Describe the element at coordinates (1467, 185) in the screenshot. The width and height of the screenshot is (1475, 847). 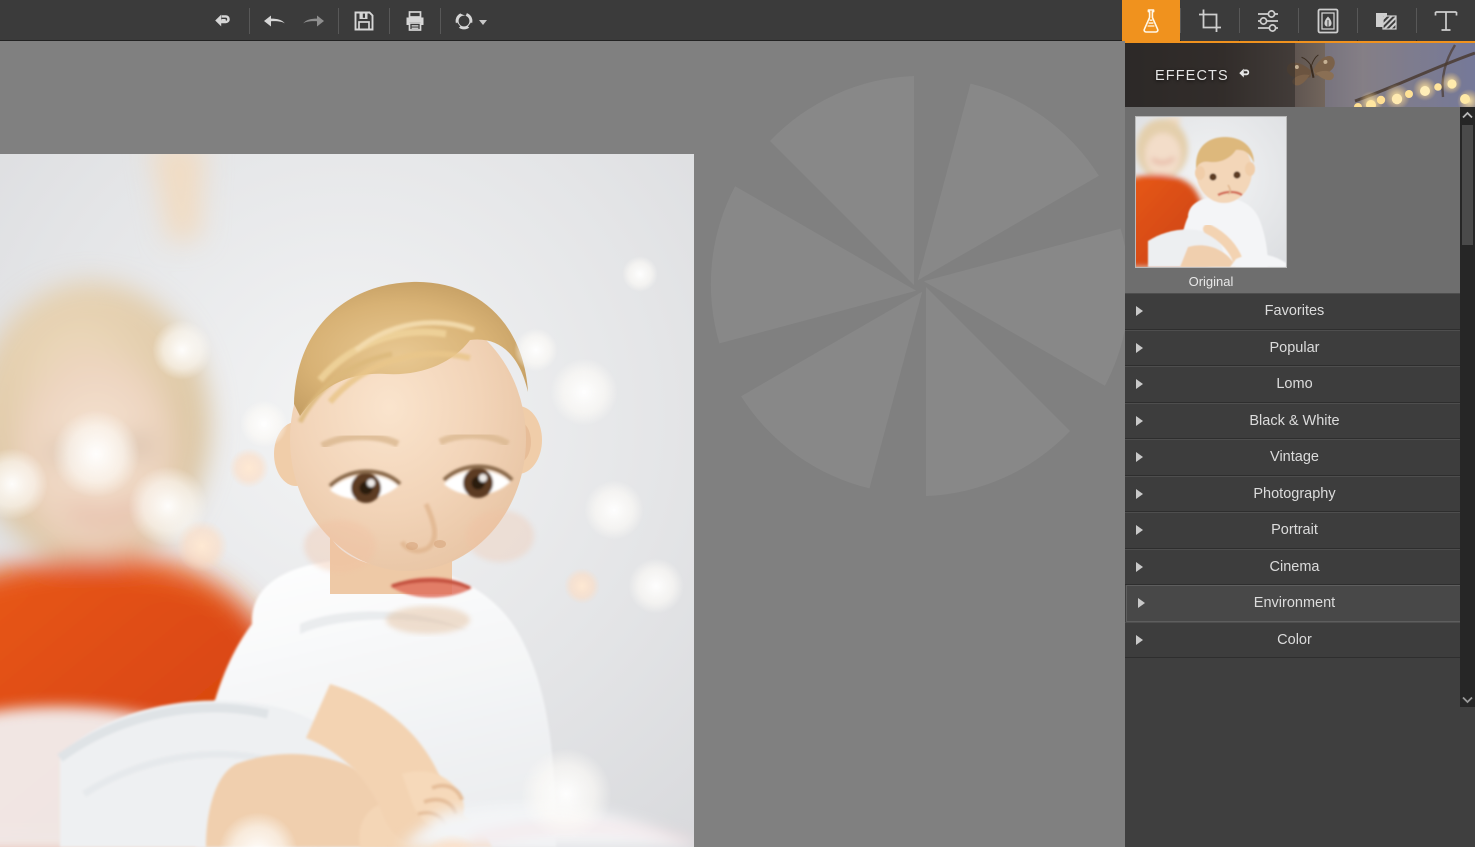
I see `scroll-thumb` at that location.